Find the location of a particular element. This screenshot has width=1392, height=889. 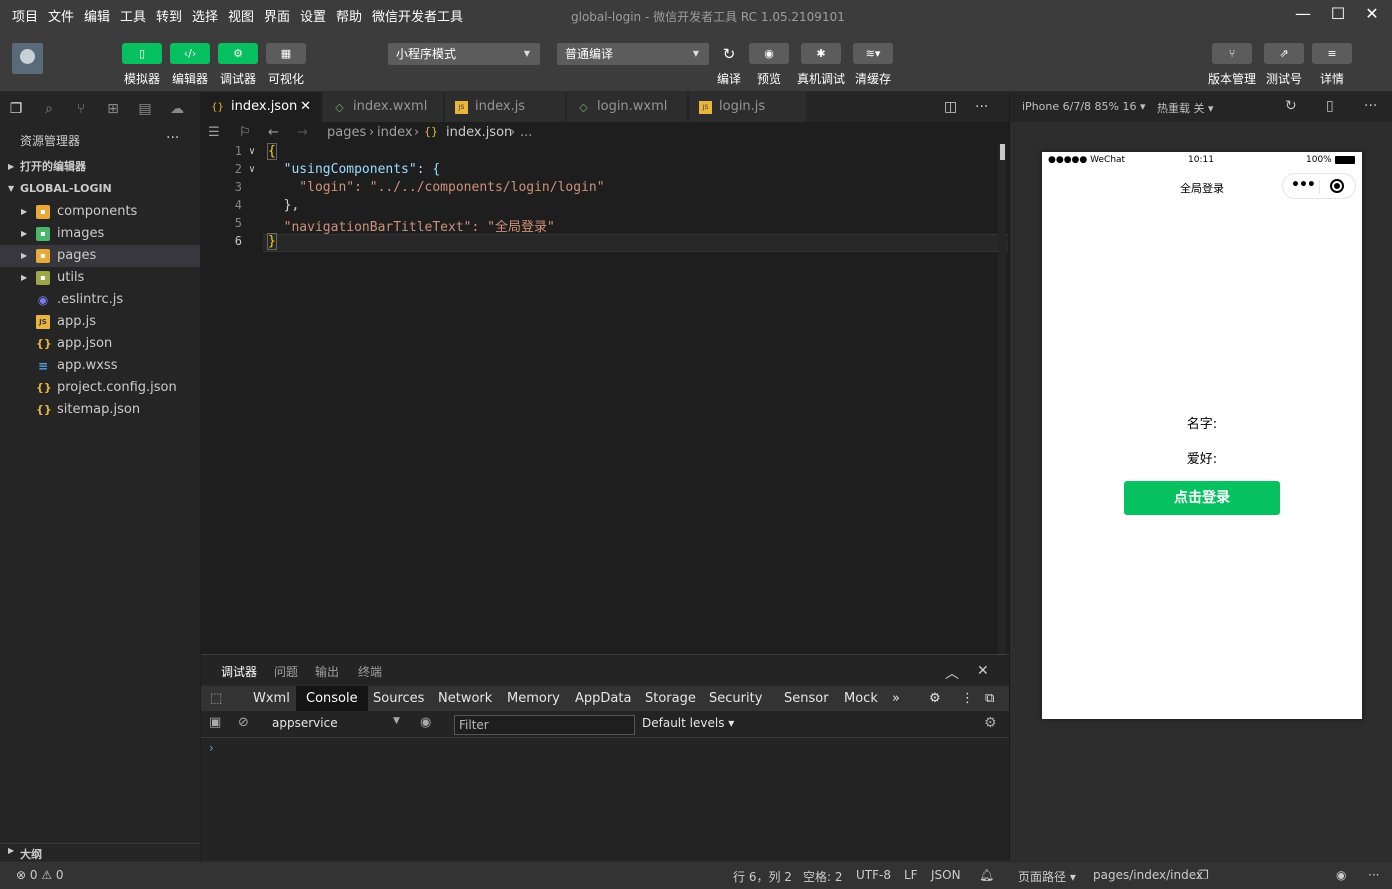

version-mgmt-button: ⑂ is located at coordinates (1232, 53).